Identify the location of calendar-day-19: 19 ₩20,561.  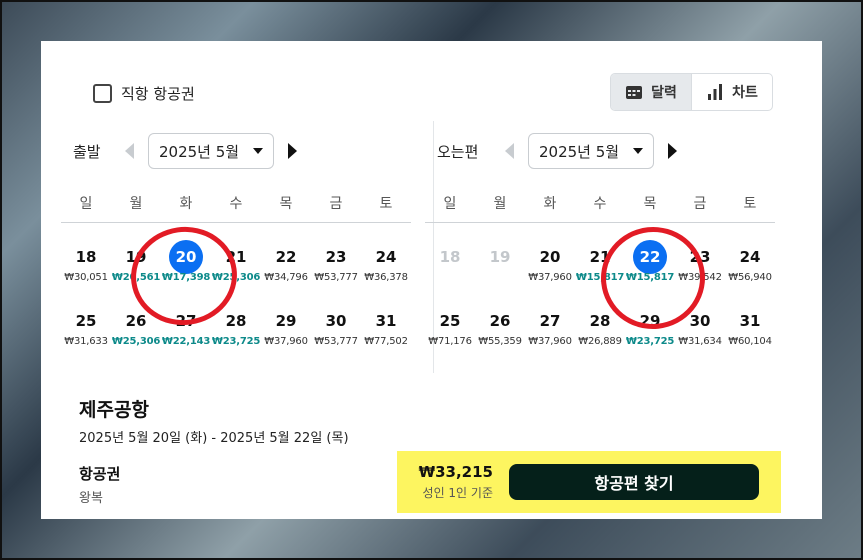
(136, 263).